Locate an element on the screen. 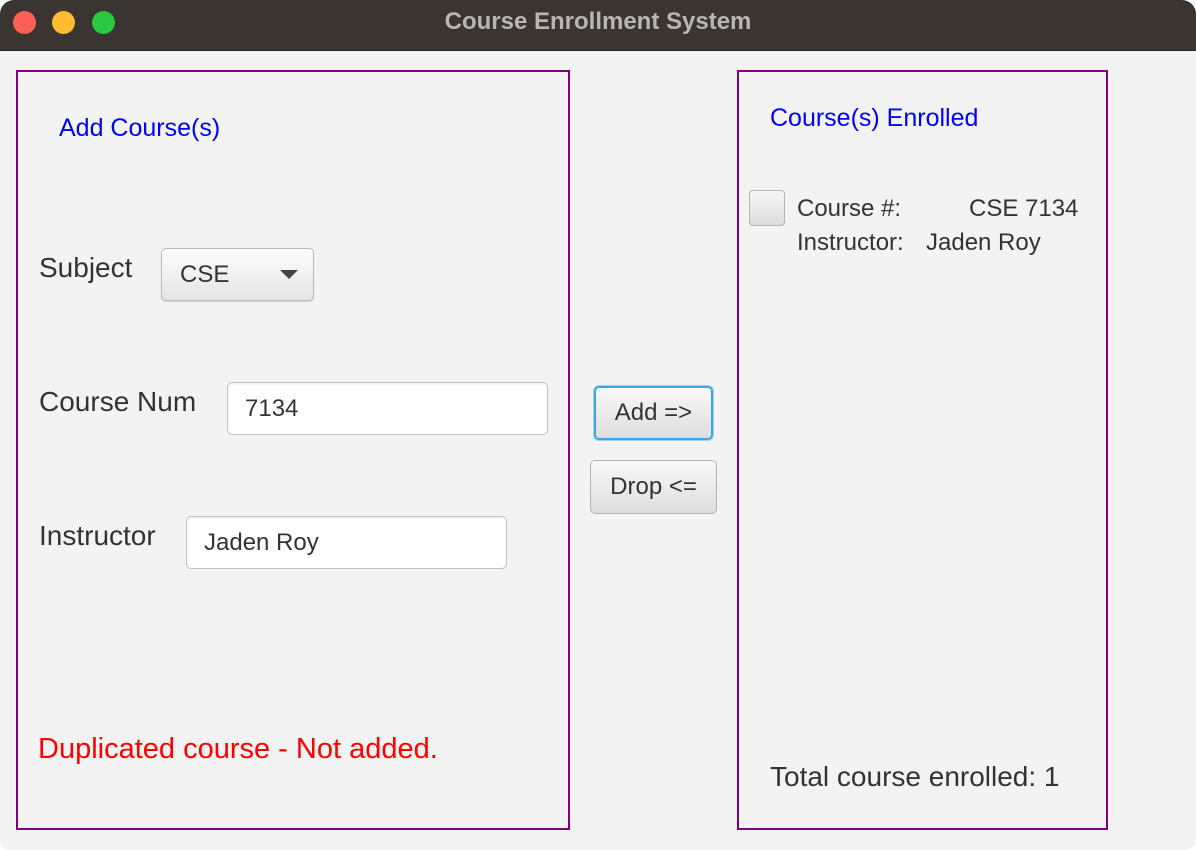 This screenshot has height=850, width=1196. chevron-down-icon is located at coordinates (289, 274).